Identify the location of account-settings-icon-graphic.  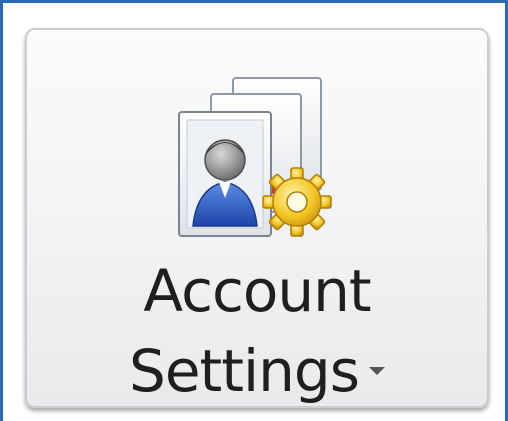
(255, 157).